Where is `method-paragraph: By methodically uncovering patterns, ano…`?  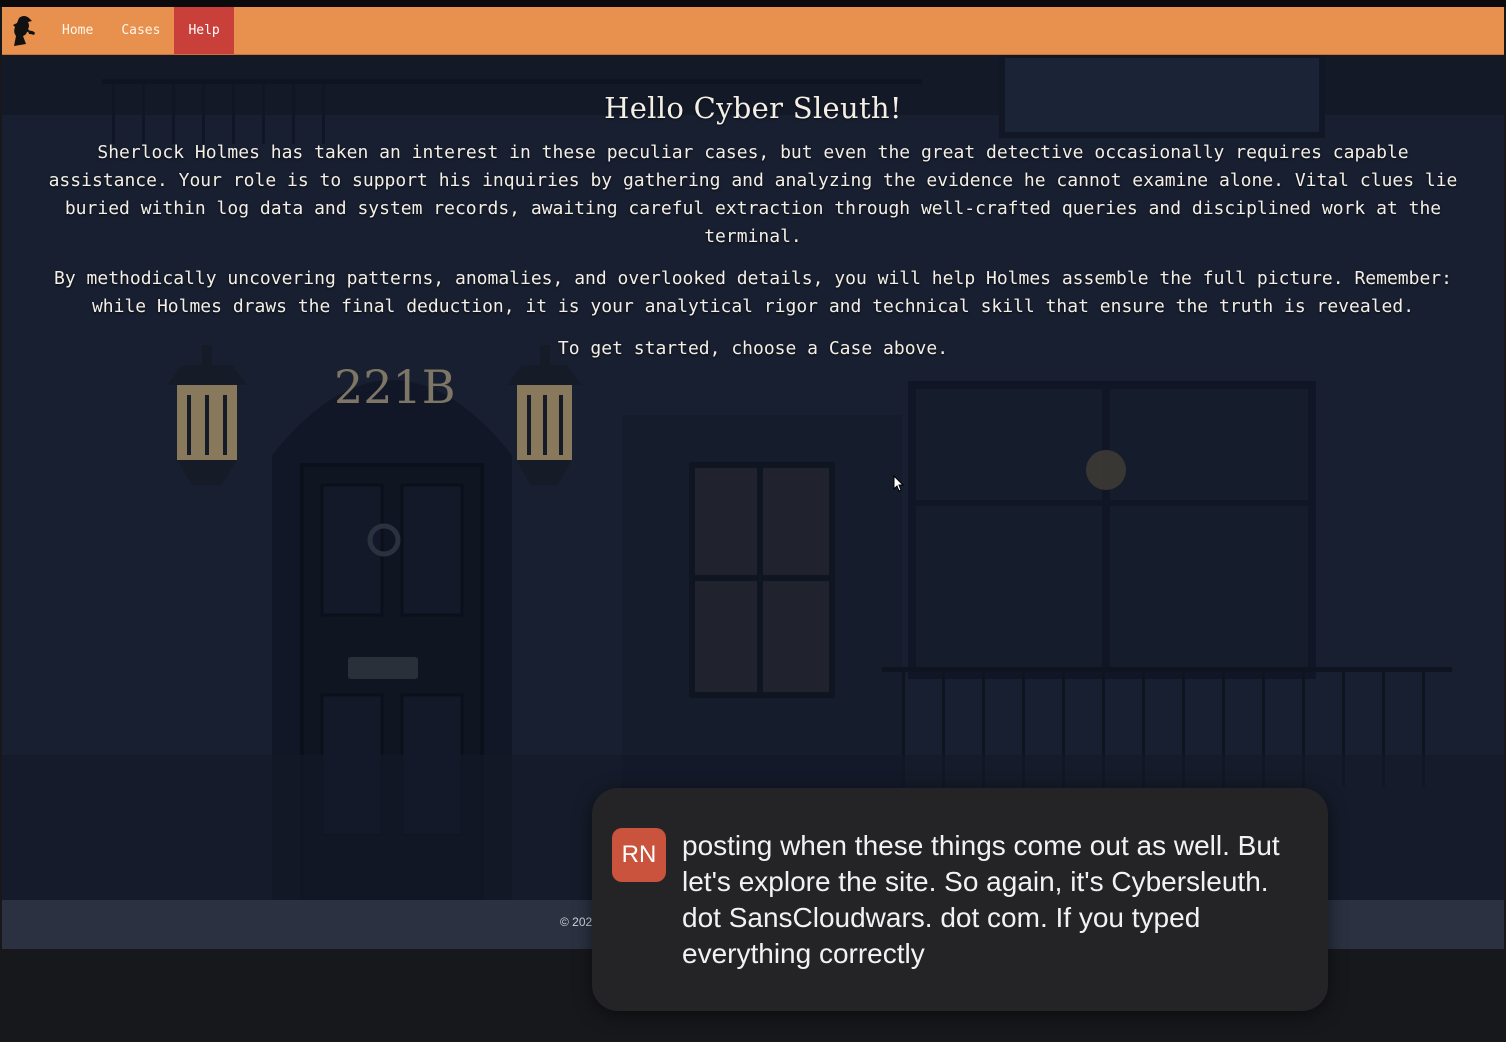 method-paragraph: By methodically uncovering patterns, ano… is located at coordinates (753, 292).